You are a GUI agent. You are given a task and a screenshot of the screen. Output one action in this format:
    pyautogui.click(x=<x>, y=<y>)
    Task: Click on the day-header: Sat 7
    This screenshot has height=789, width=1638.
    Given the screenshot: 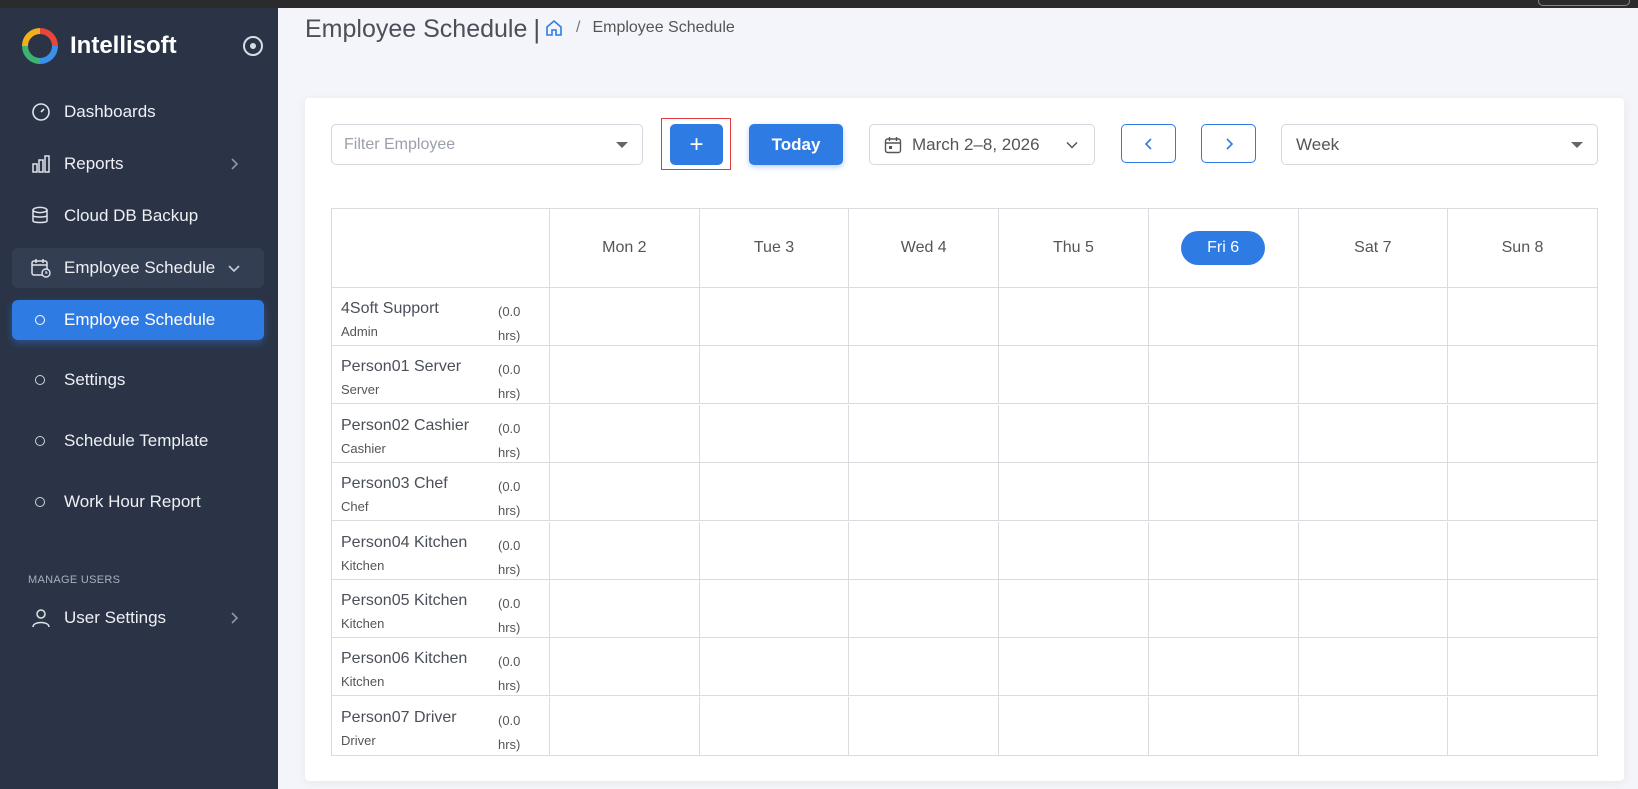 What is the action you would take?
    pyautogui.click(x=1372, y=248)
    